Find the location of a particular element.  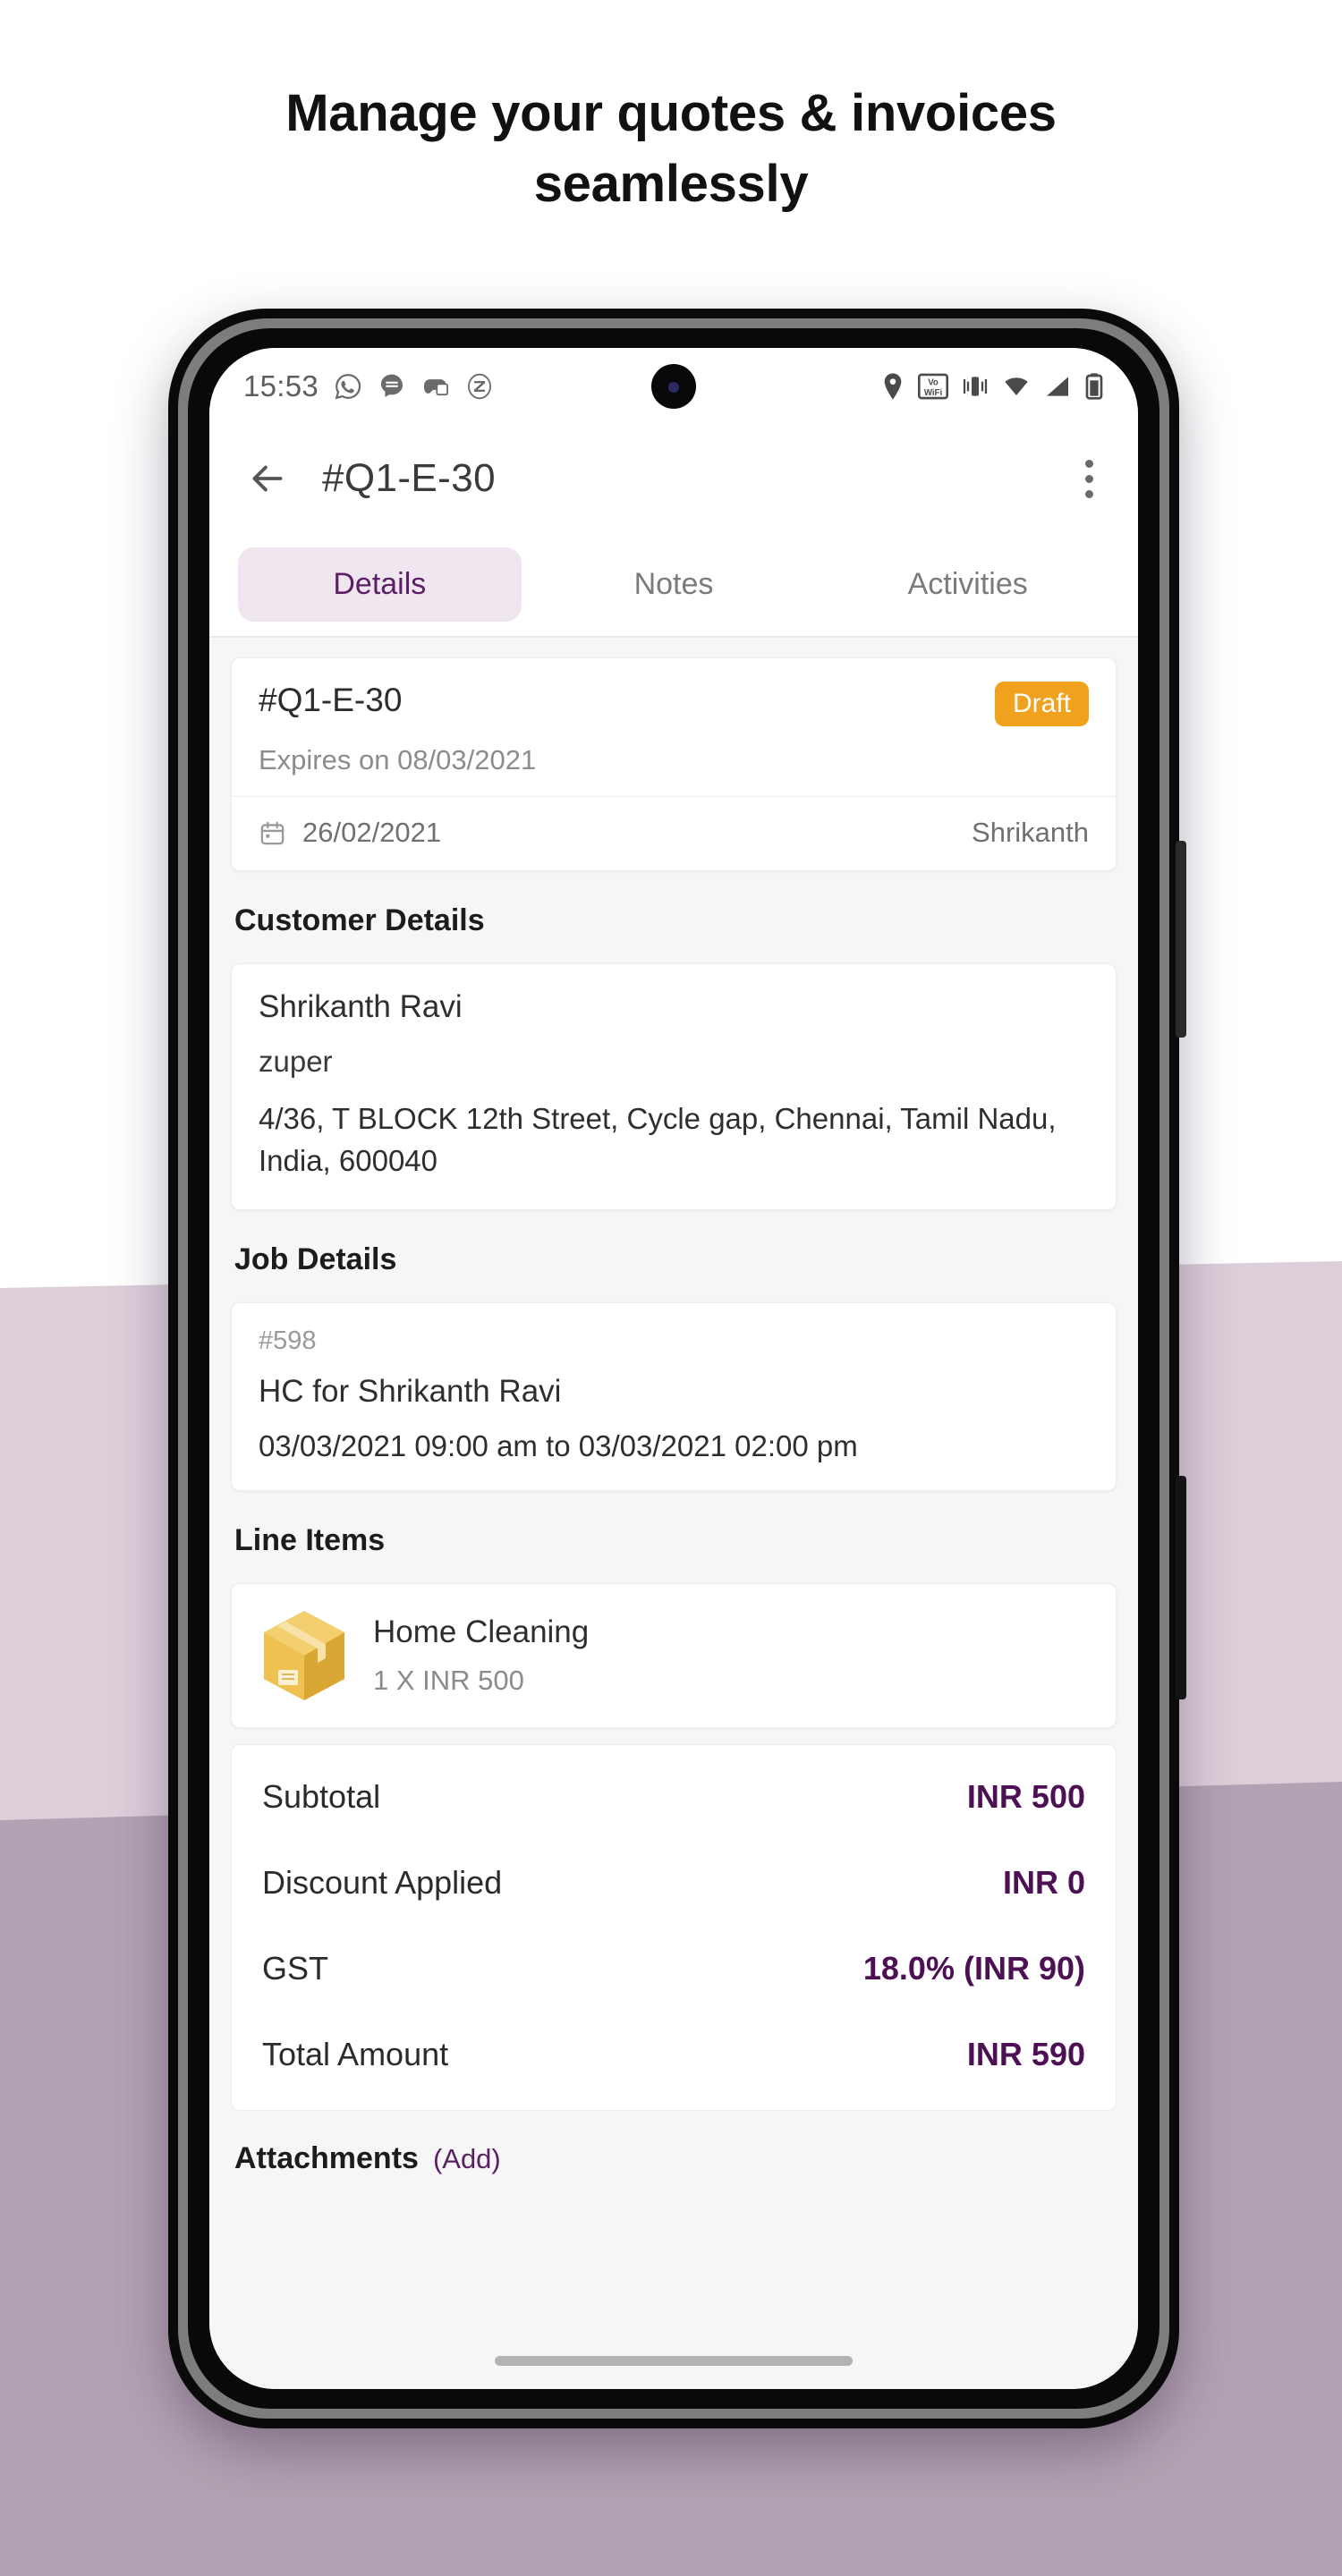

quote-expiry: Expires on 08/03/2021 is located at coordinates (398, 759).